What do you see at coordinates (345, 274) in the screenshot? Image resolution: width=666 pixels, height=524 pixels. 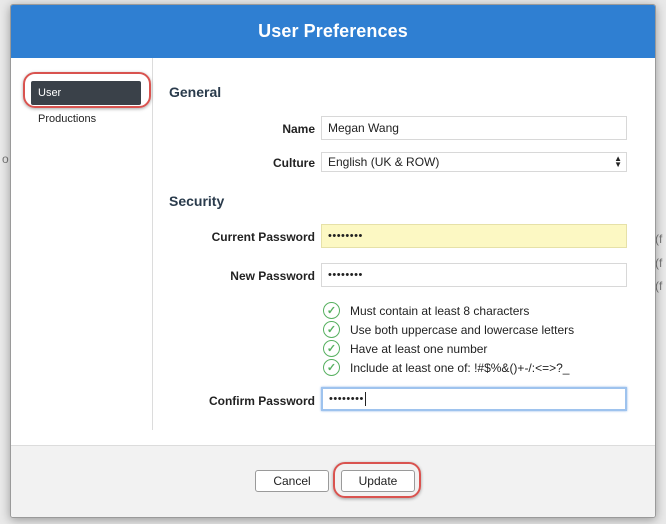 I see `new-password-value: ••••••••` at bounding box center [345, 274].